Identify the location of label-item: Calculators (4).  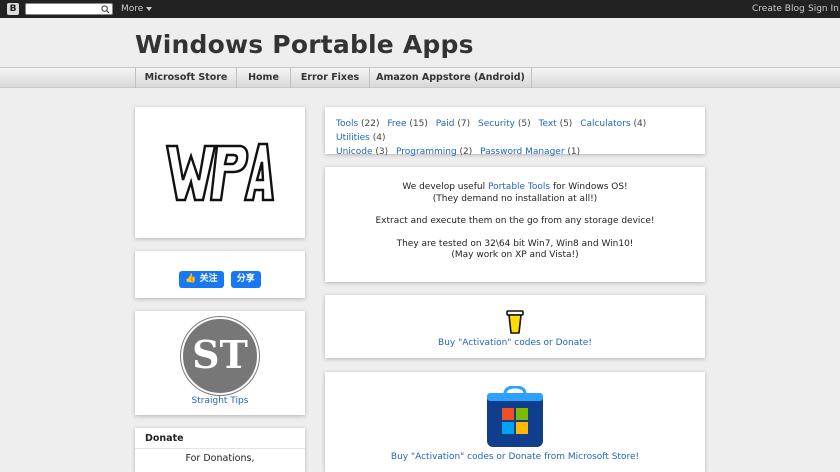
(613, 124).